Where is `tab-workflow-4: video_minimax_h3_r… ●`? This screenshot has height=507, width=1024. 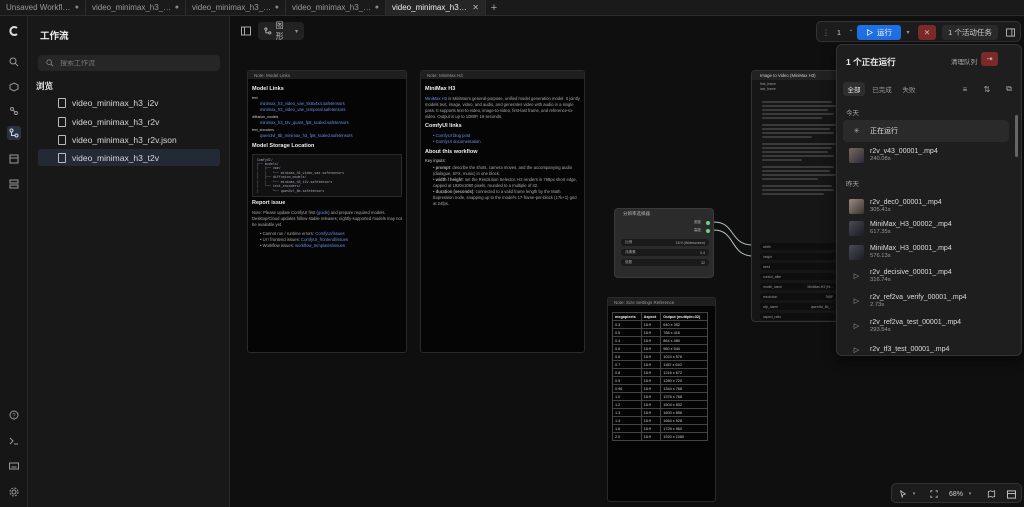 tab-workflow-4: video_minimax_h3_r… ● is located at coordinates (336, 7).